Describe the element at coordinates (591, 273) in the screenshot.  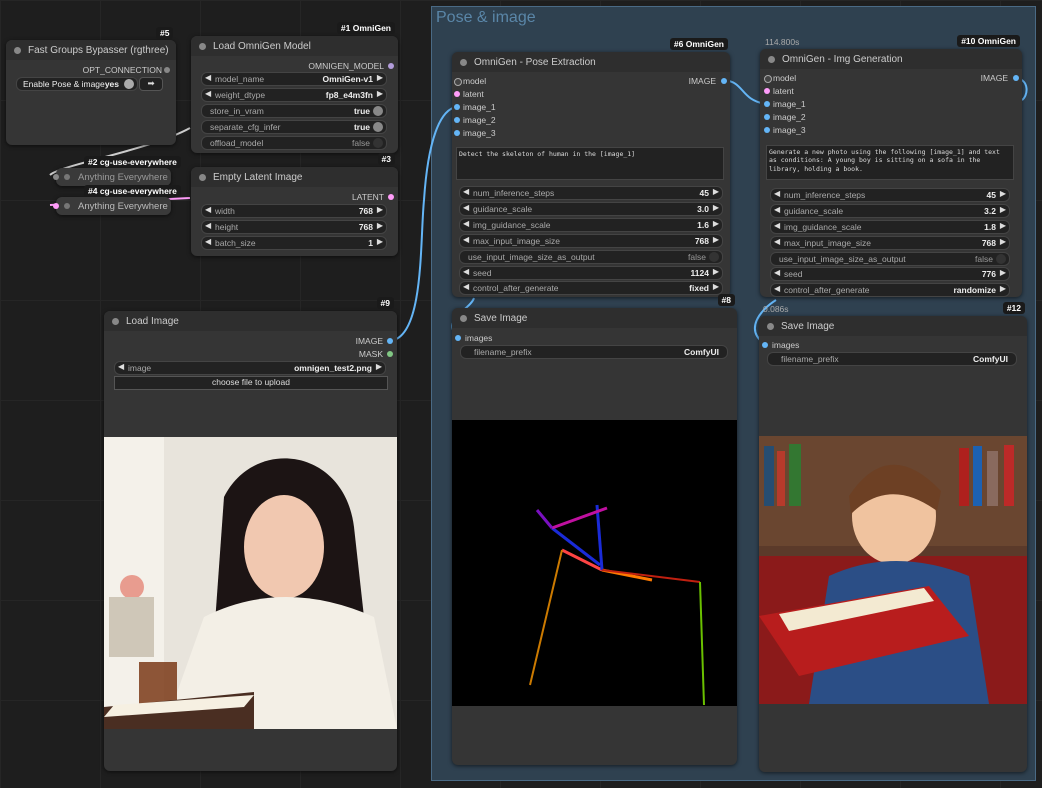
I see `seed-number: ◀ seed 1124 ▶` at that location.